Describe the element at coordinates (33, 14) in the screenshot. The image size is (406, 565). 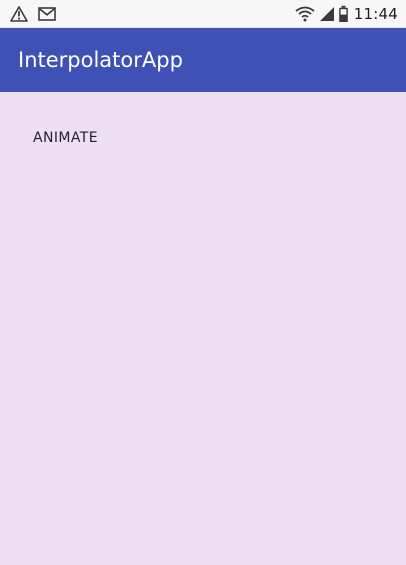
I see `status-bar-left` at that location.